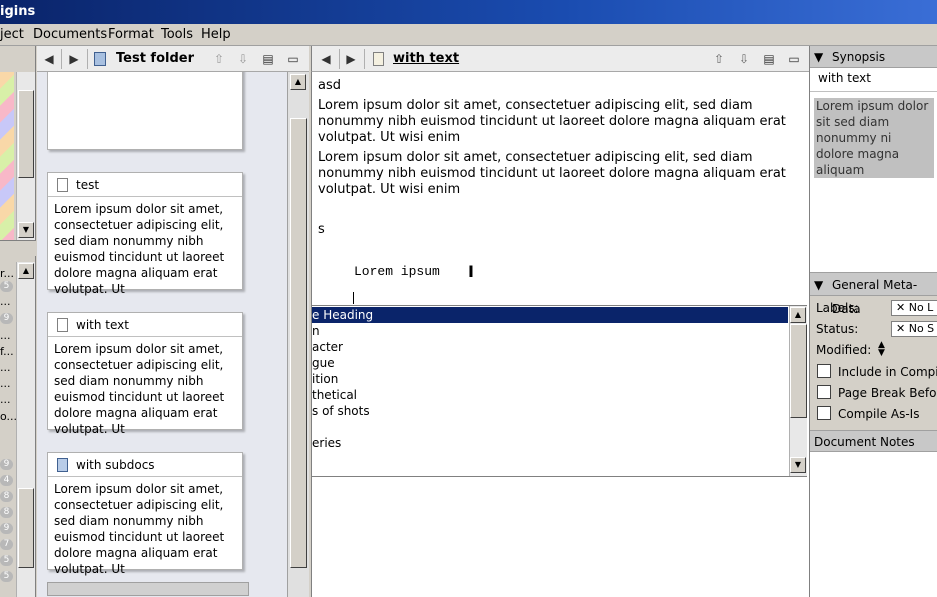 This screenshot has width=937, height=597. What do you see at coordinates (177, 34) in the screenshot?
I see `menu-tools: Tools` at bounding box center [177, 34].